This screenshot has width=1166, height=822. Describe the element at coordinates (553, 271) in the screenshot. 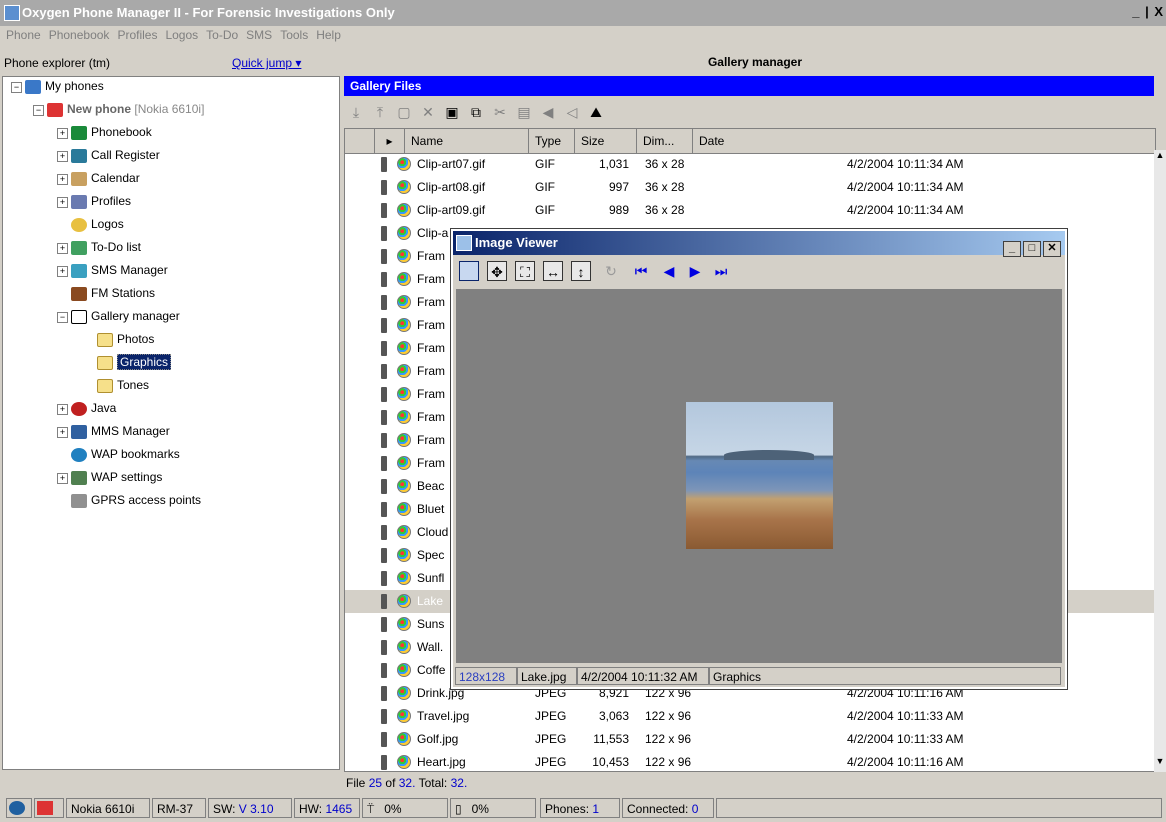

I see `fit-width-icon: ↔` at that location.